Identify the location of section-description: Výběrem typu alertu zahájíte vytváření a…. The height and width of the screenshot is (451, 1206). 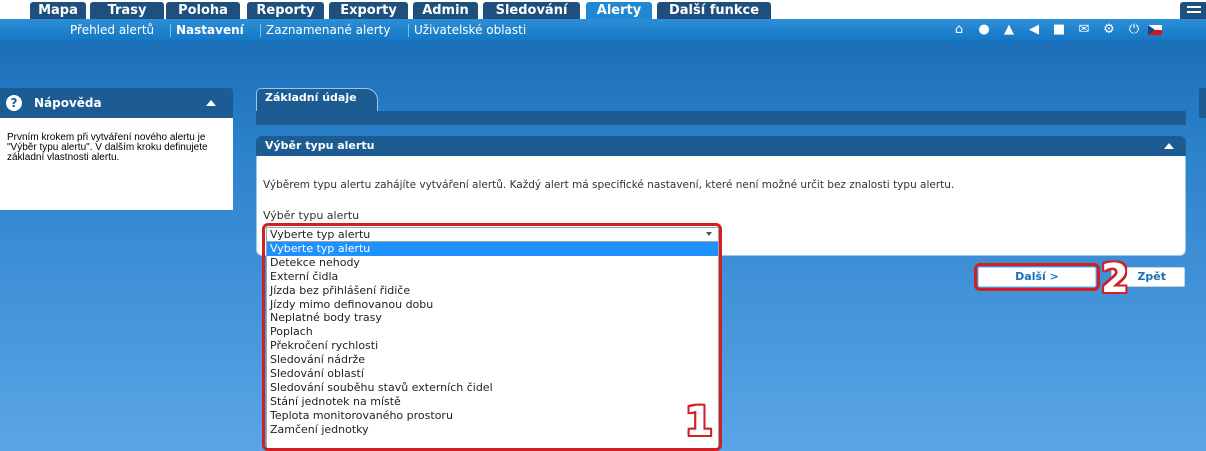
(609, 185).